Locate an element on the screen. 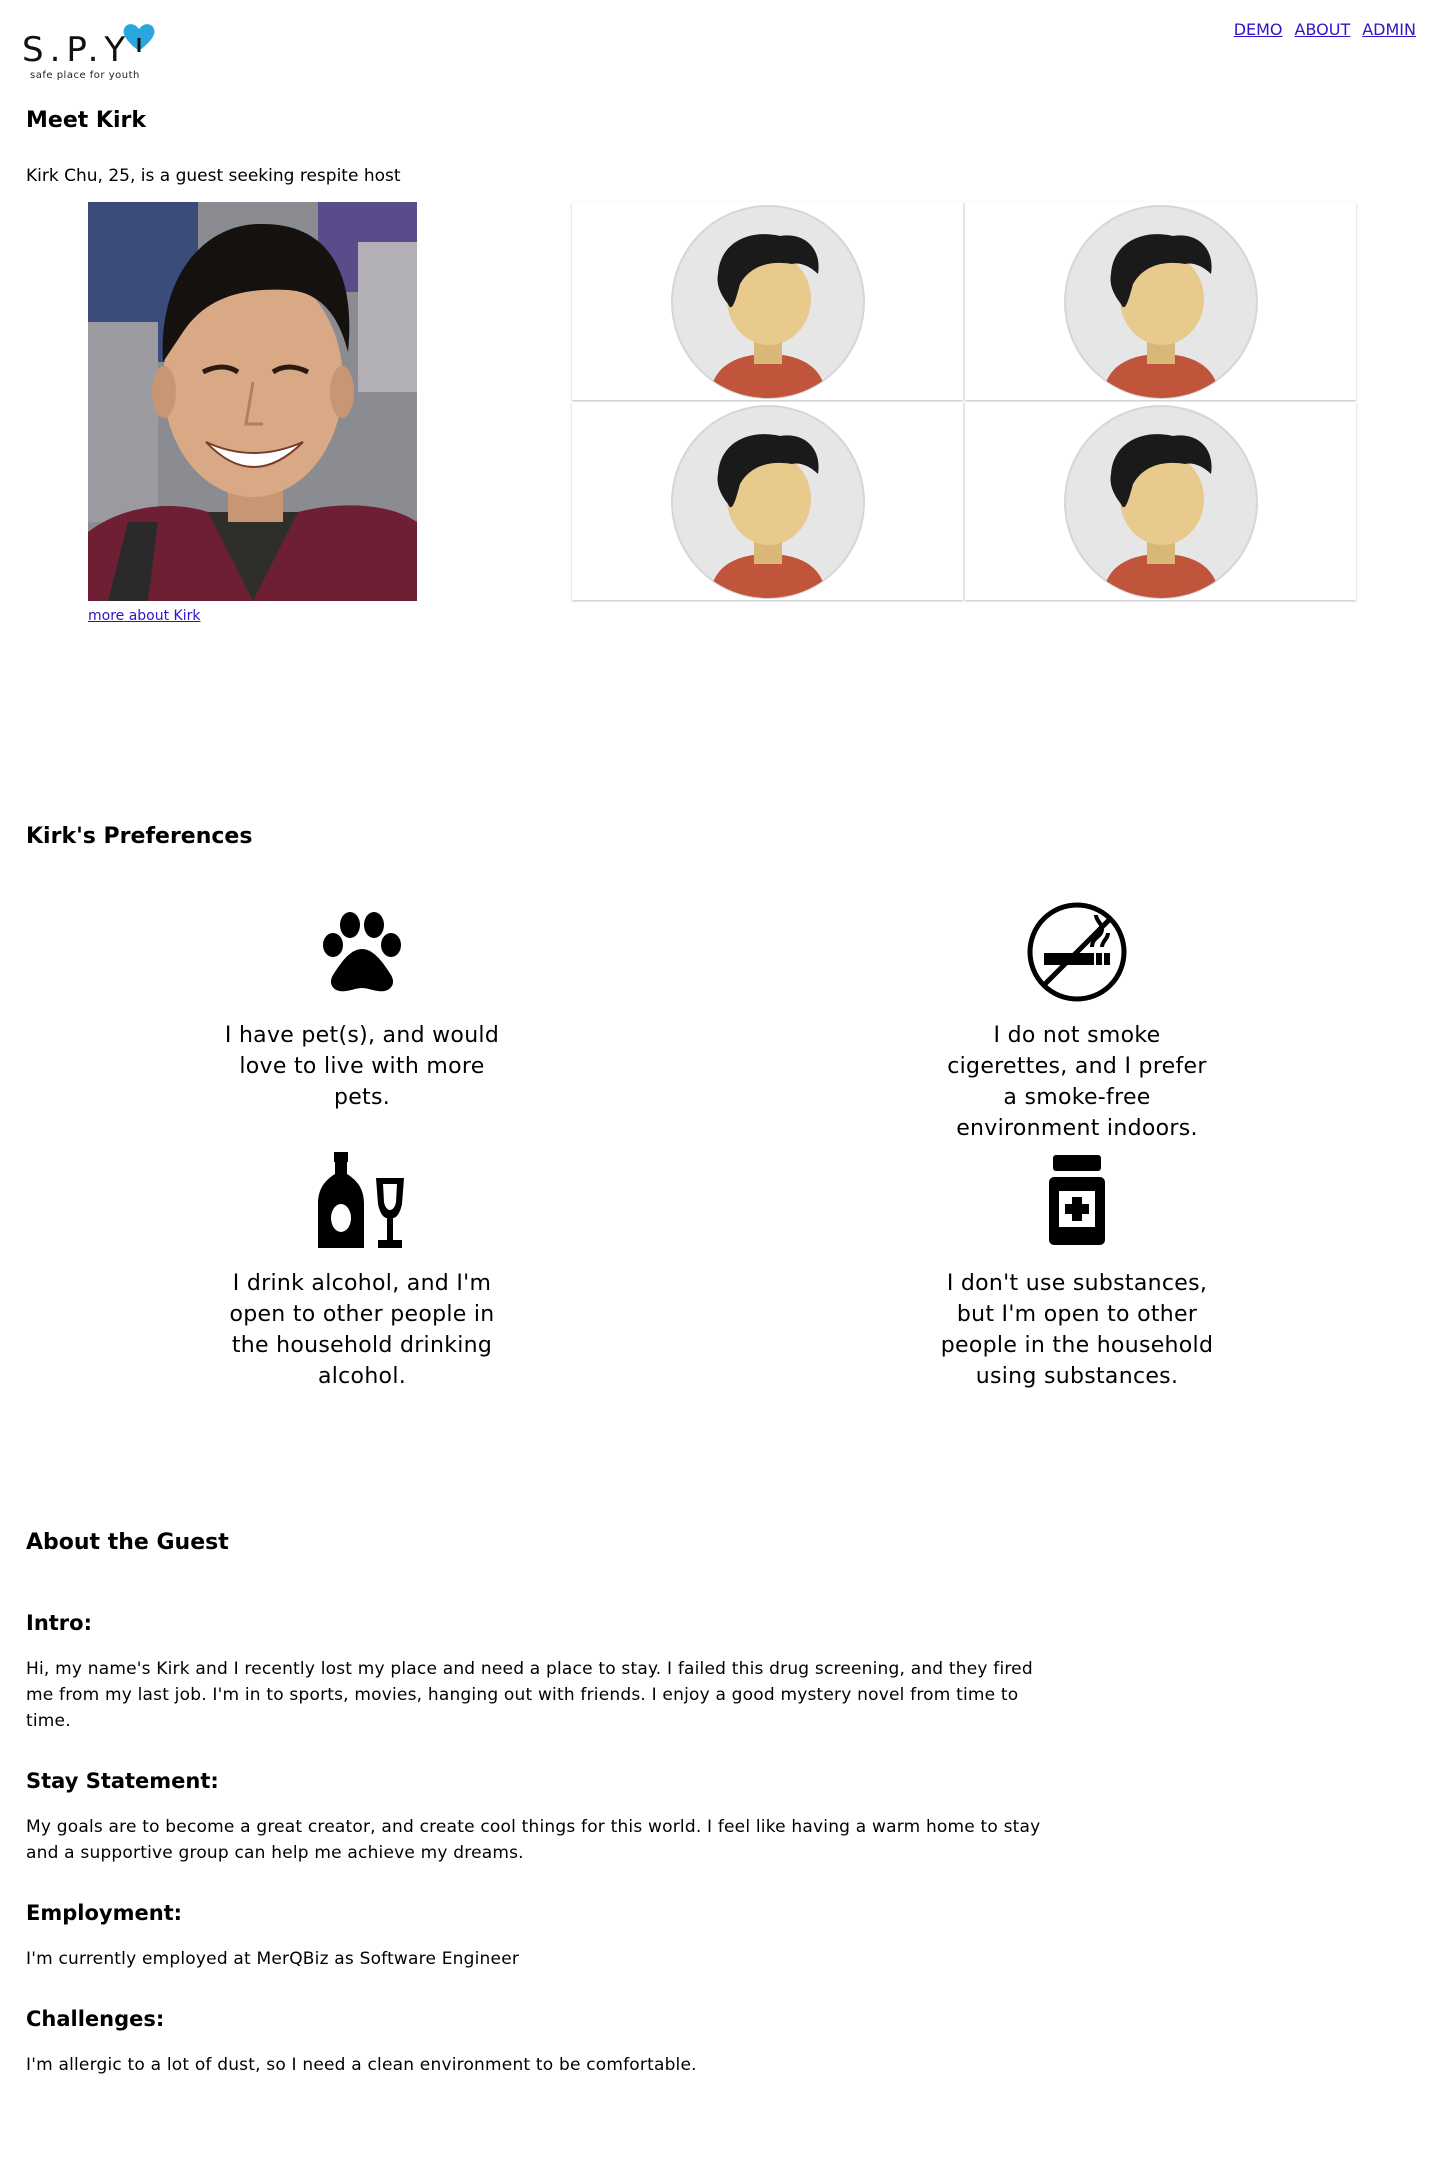  logo-tagline: safe place for youth is located at coordinates (85, 75).